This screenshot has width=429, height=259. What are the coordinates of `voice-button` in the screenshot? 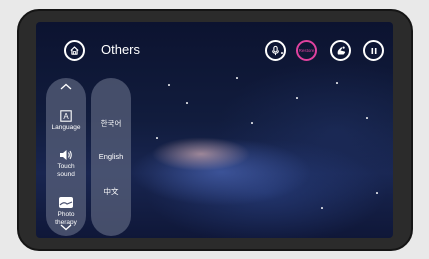 It's located at (275, 50).